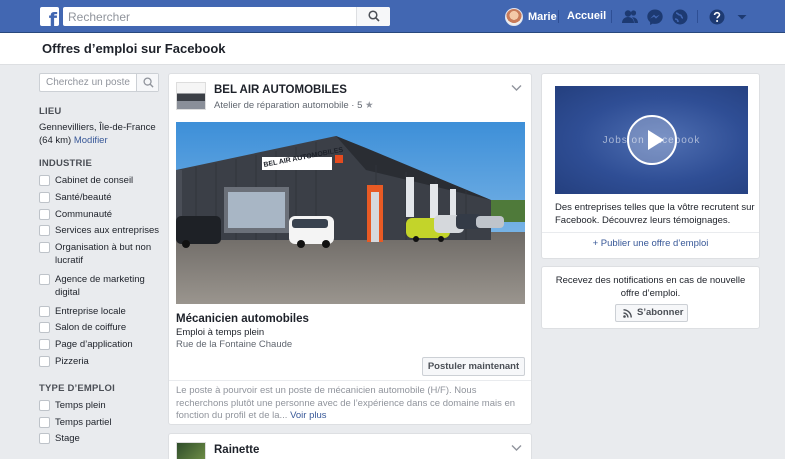 The image size is (785, 459). I want to click on caret-down-icon, so click(742, 17).